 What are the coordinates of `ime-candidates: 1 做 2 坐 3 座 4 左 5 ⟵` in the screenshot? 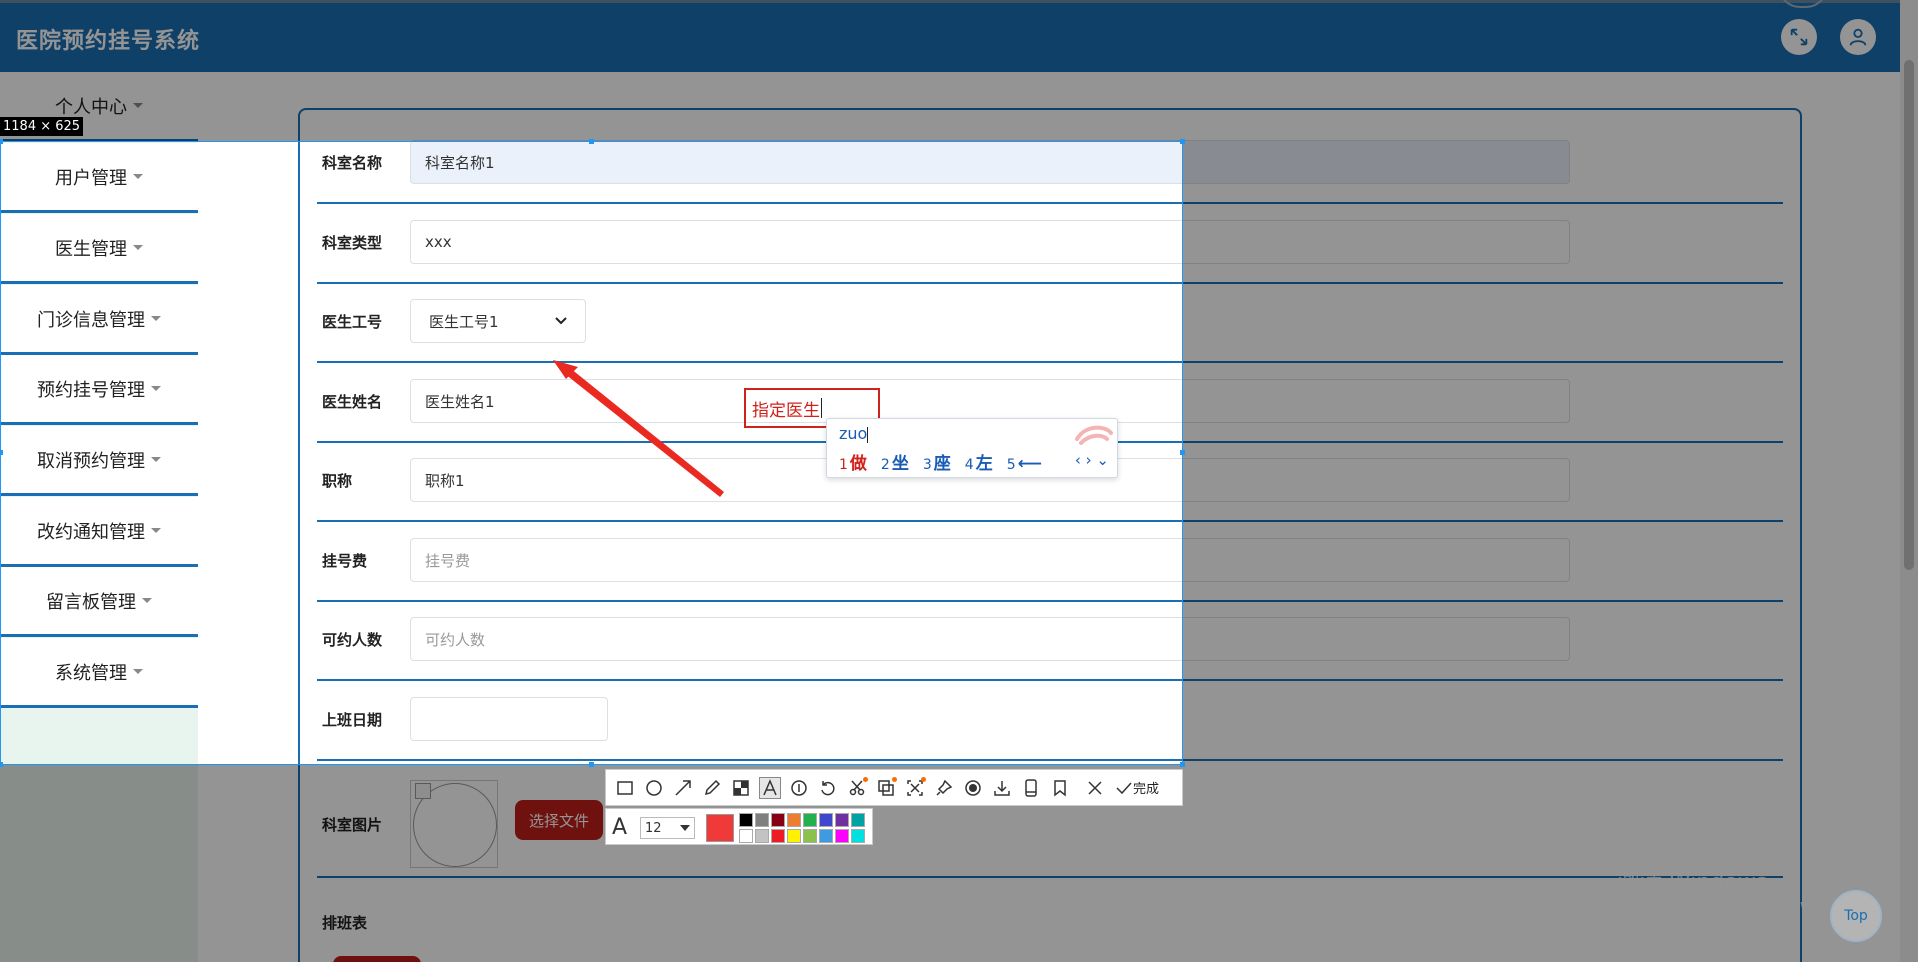 It's located at (947, 461).